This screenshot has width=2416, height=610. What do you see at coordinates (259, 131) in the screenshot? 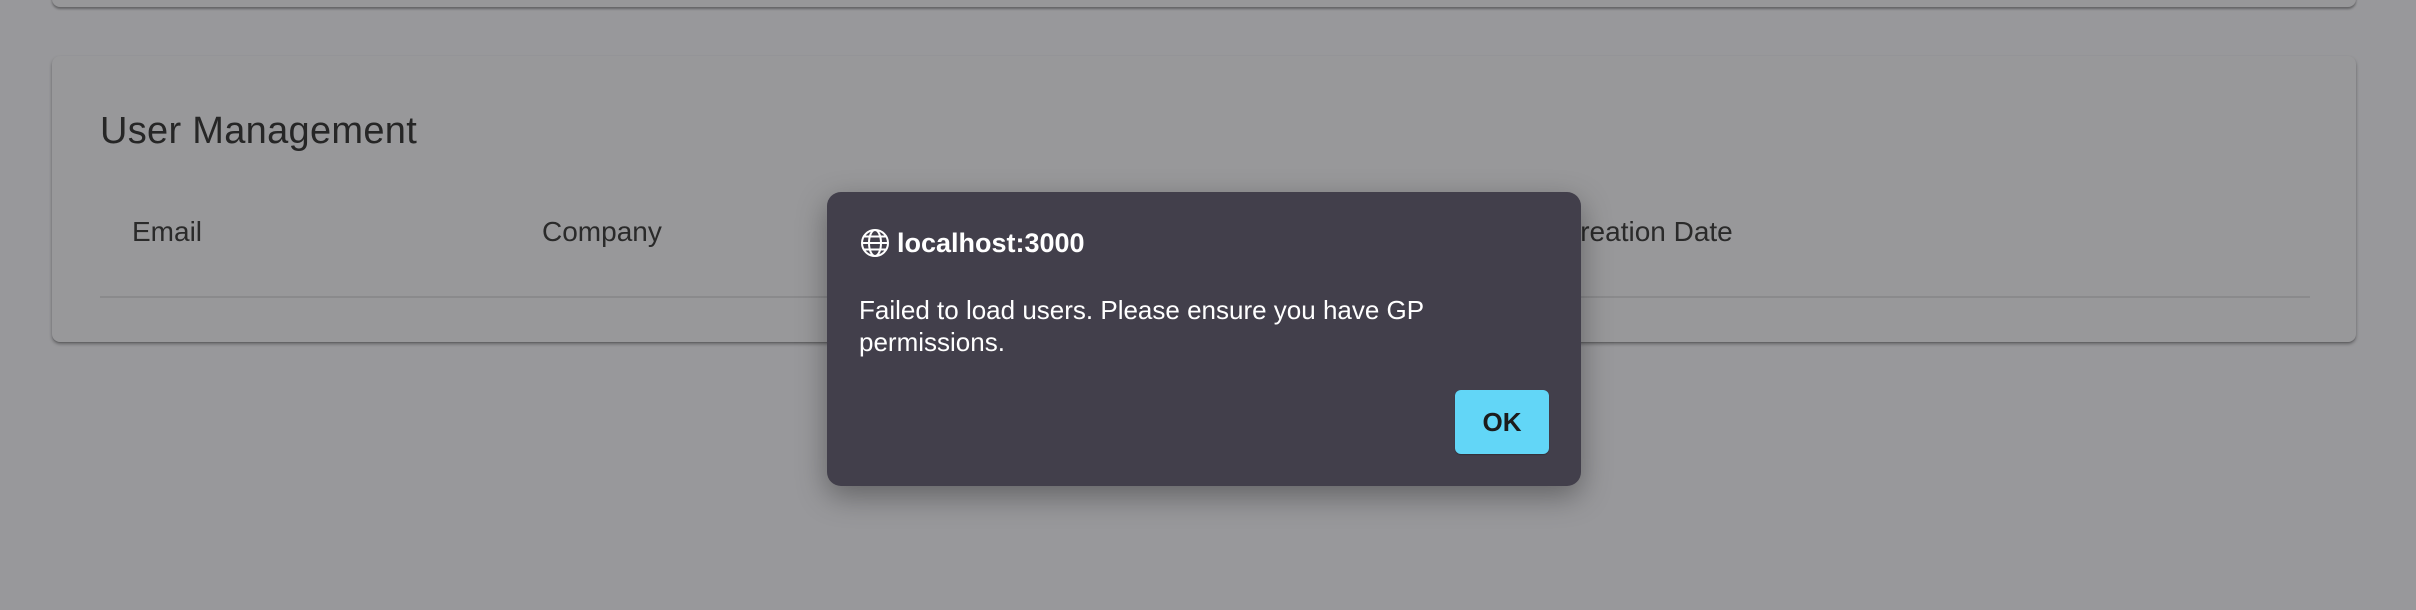
I see `page-title: User Management` at bounding box center [259, 131].